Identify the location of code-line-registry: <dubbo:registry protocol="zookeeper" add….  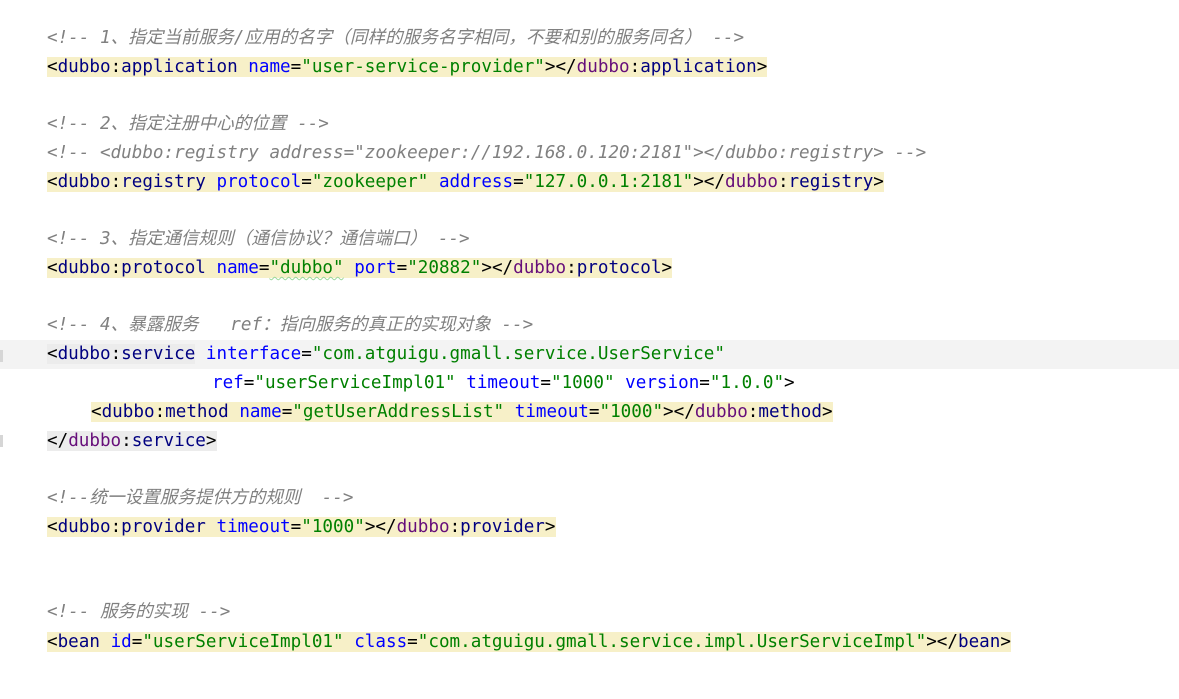
(465, 182).